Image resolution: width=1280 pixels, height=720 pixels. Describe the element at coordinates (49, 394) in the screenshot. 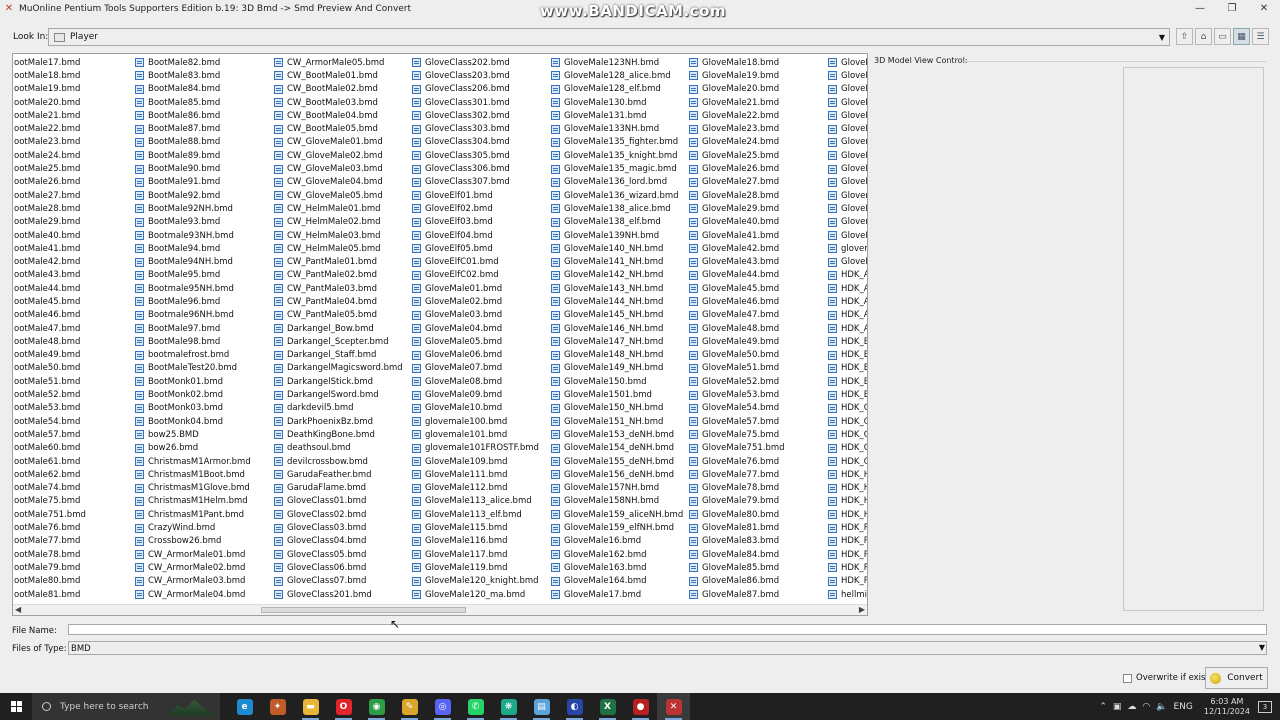

I see `file-item: ootMale52.bmd` at that location.